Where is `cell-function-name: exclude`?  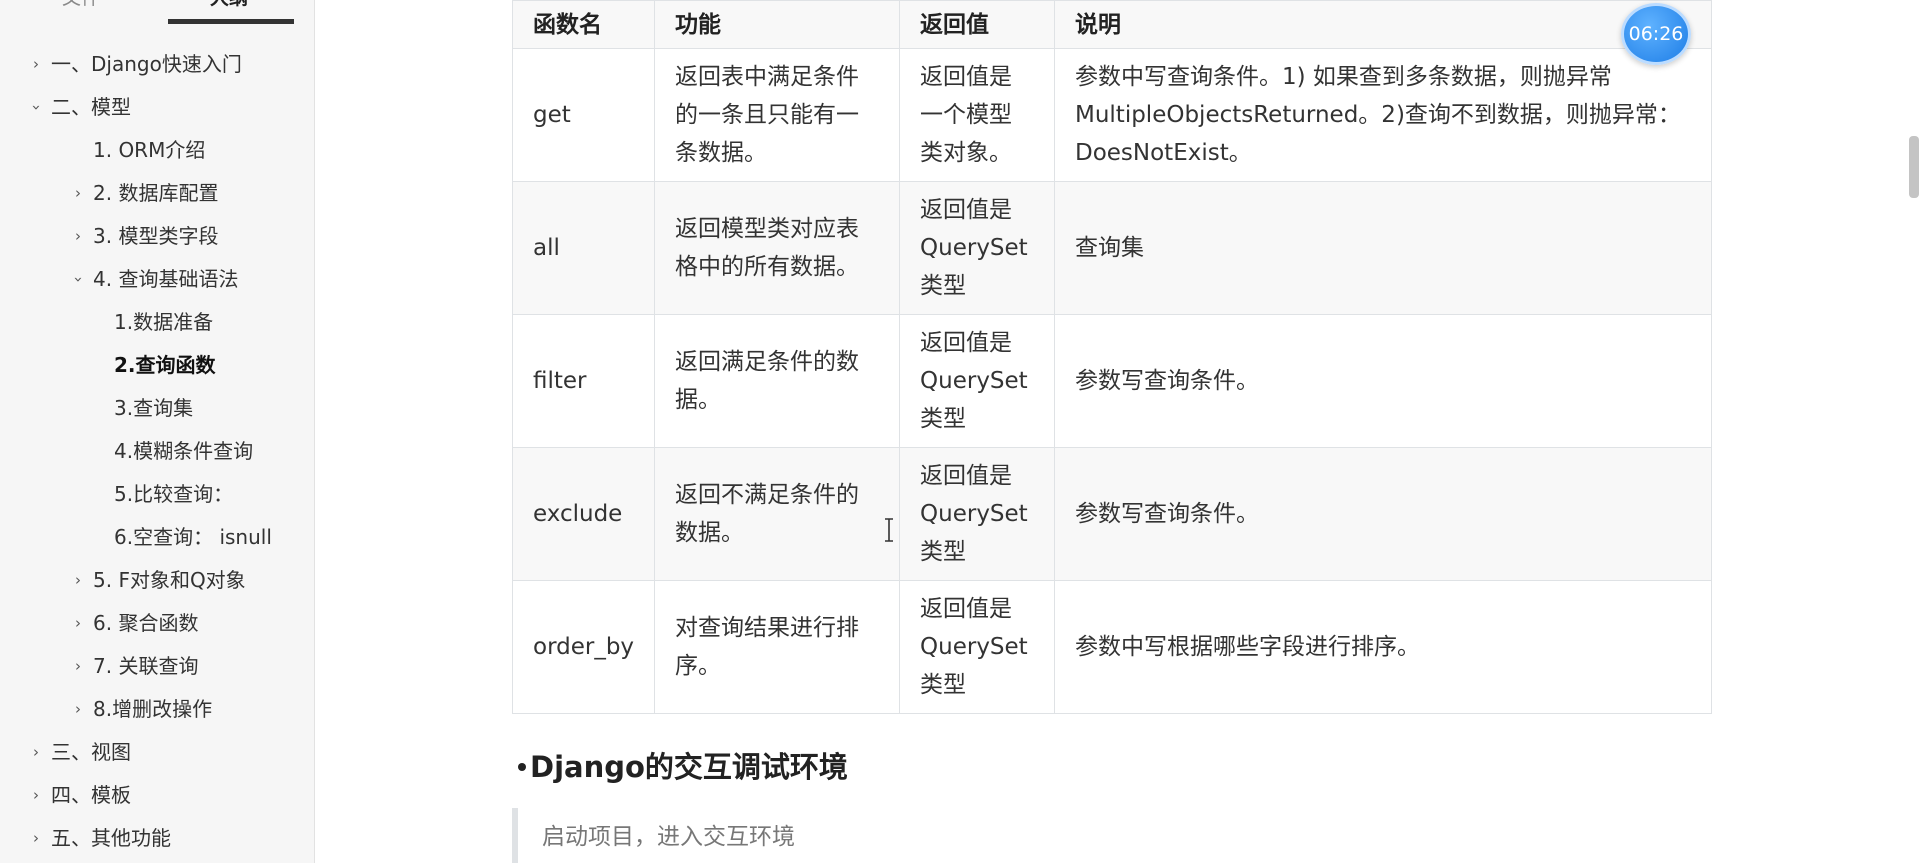
cell-function-name: exclude is located at coordinates (583, 514).